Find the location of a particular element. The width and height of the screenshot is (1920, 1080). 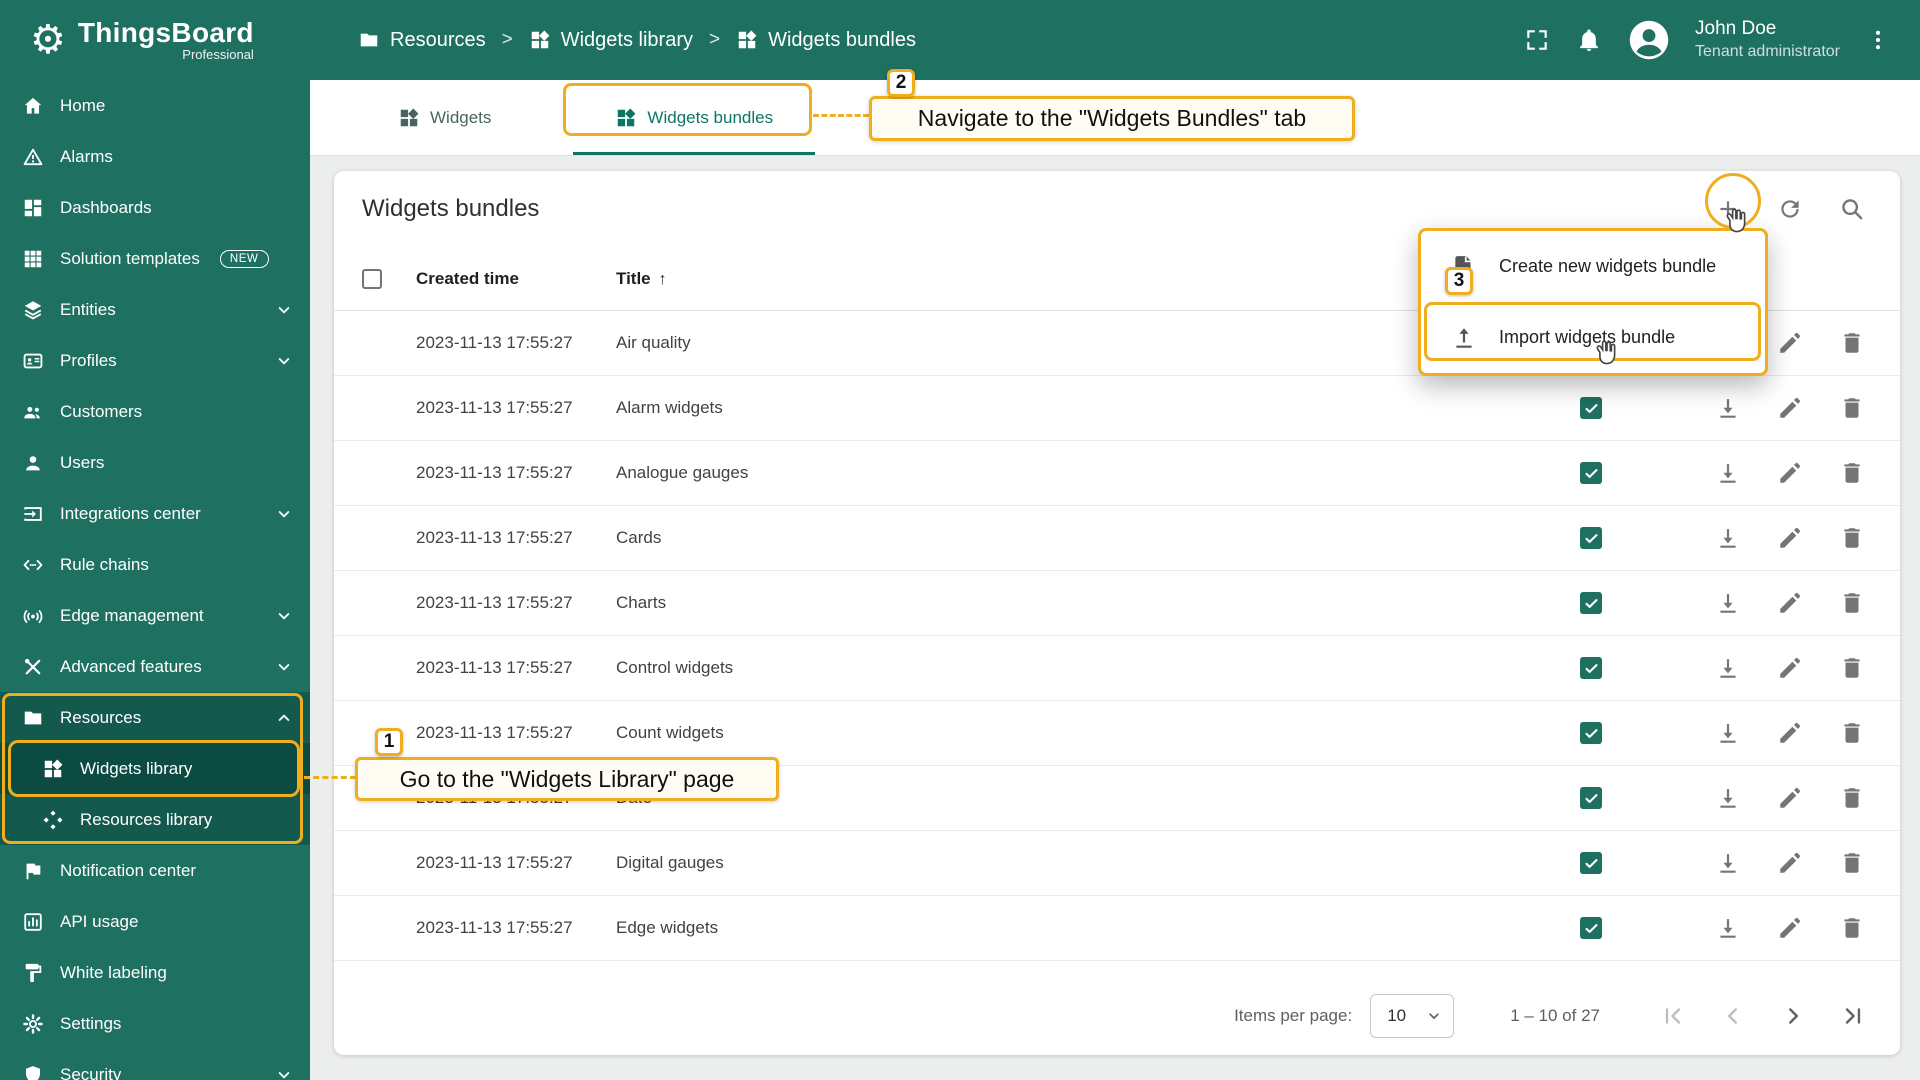

kebab-menu-button is located at coordinates (1878, 40).